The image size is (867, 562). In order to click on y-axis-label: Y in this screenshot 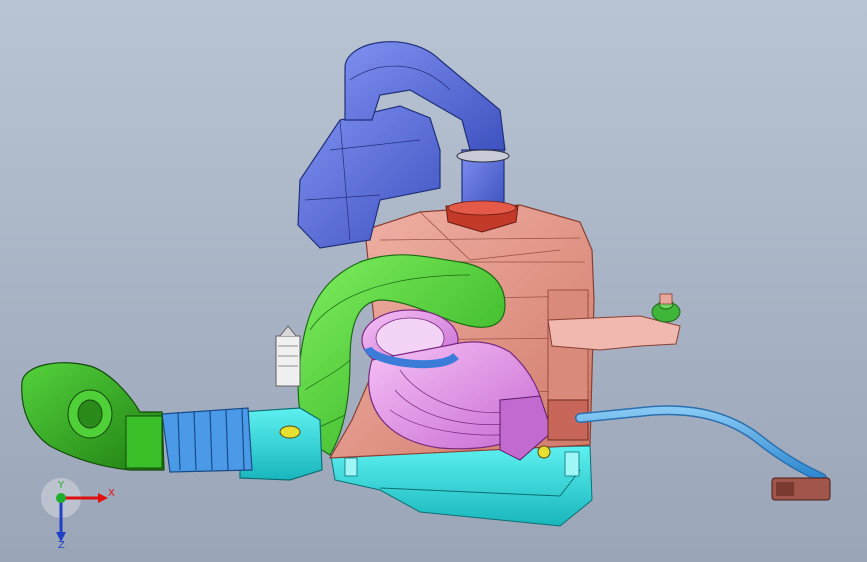, I will do `click(61, 485)`.